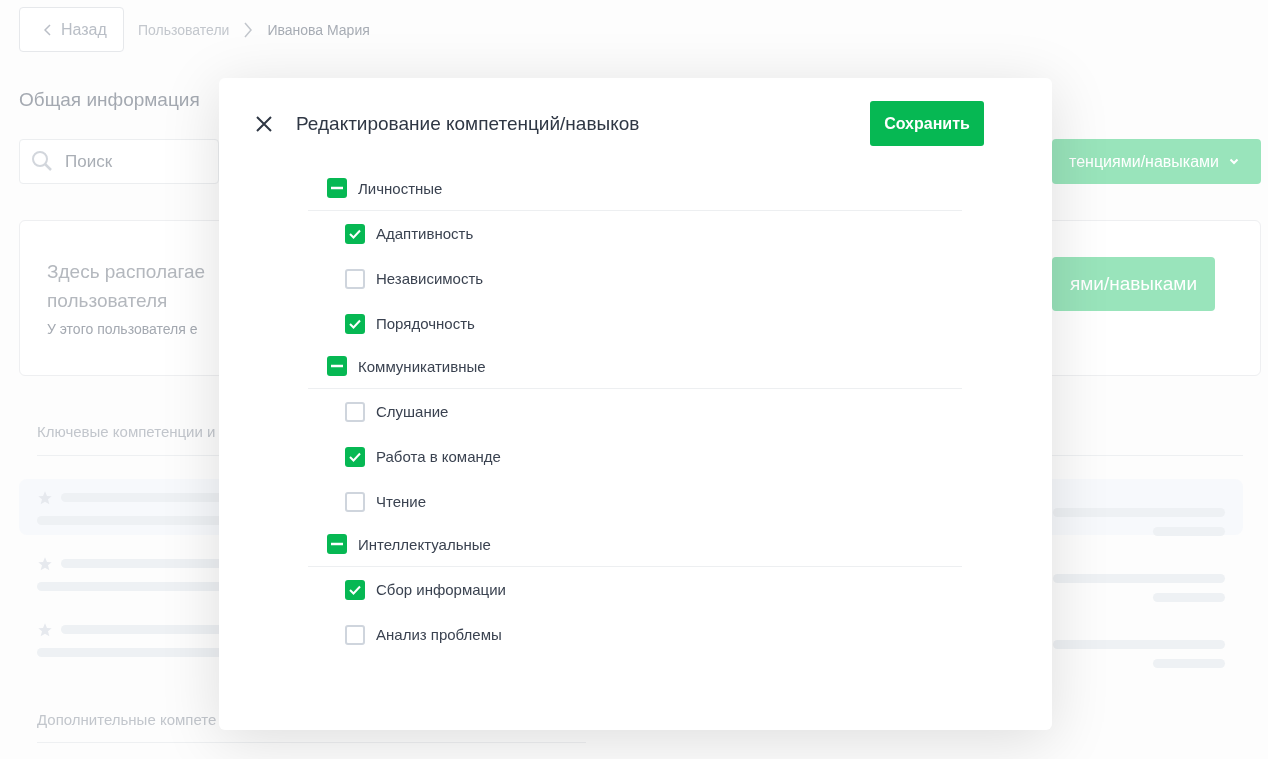 The height and width of the screenshot is (759, 1268). What do you see at coordinates (425, 233) in the screenshot?
I see `checkbox-label: Адаптивность` at bounding box center [425, 233].